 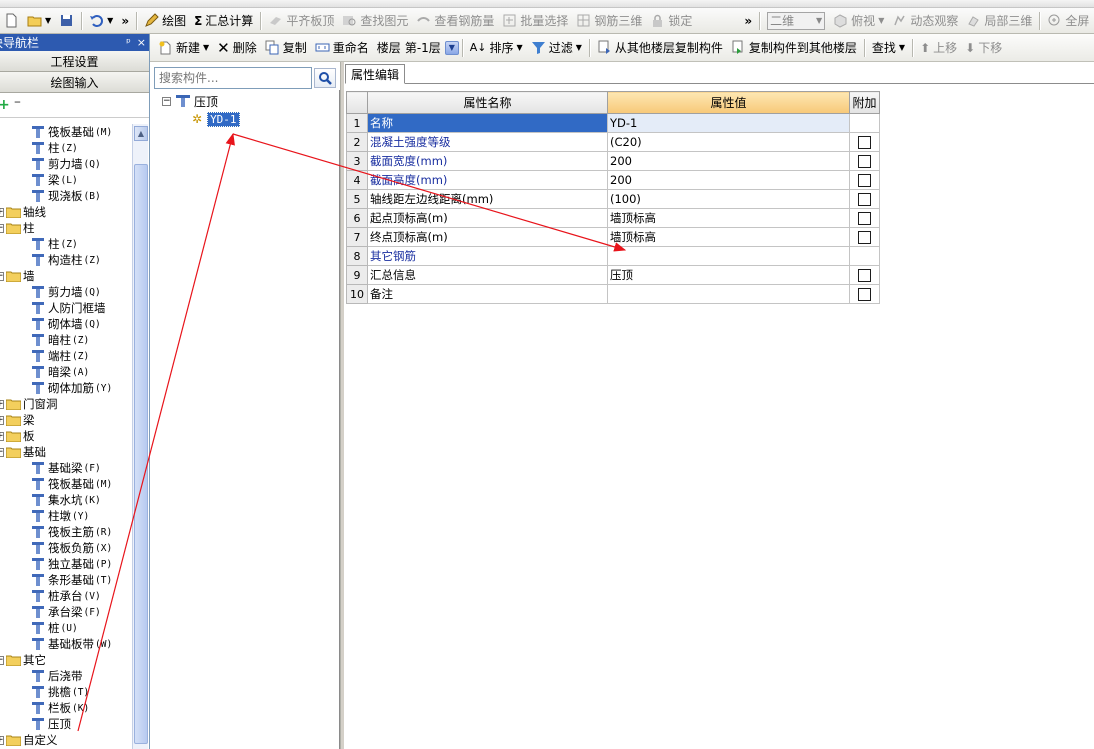 I want to click on nav-leaf-7: 柱 (Z), so click(x=66, y=244).